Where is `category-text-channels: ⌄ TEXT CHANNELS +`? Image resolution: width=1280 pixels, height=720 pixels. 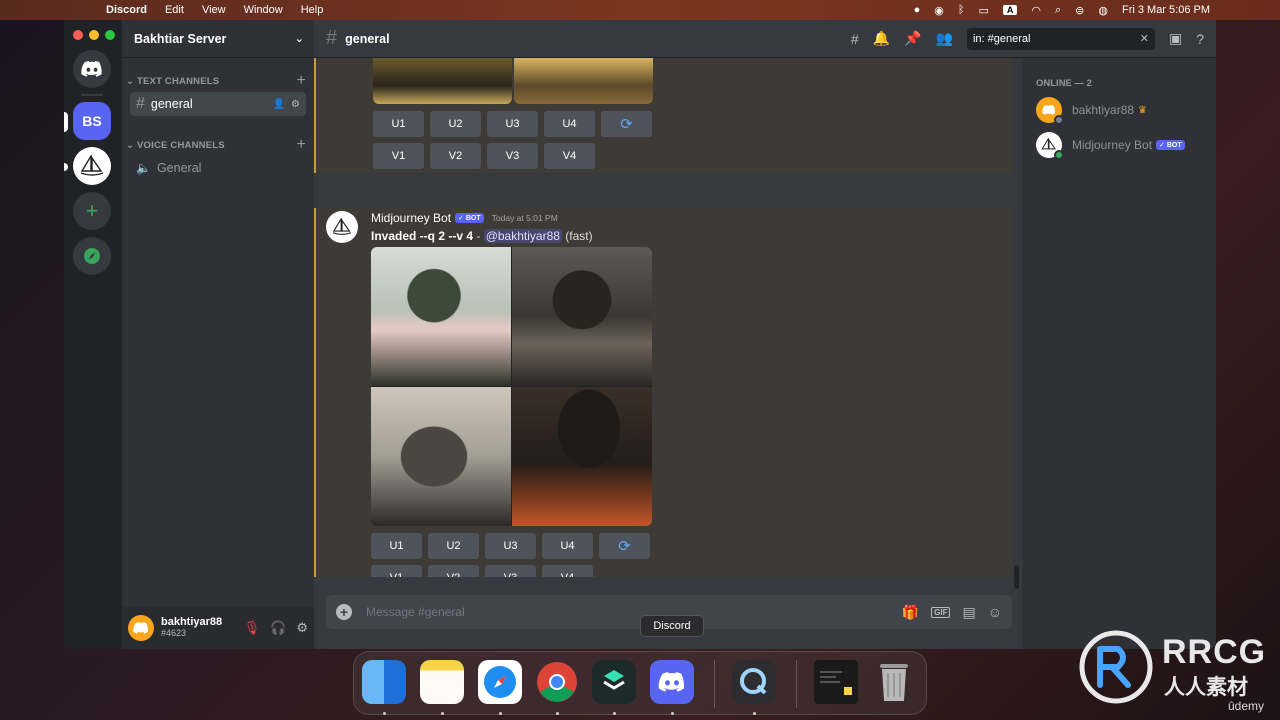 category-text-channels: ⌄ TEXT CHANNELS + is located at coordinates (218, 81).